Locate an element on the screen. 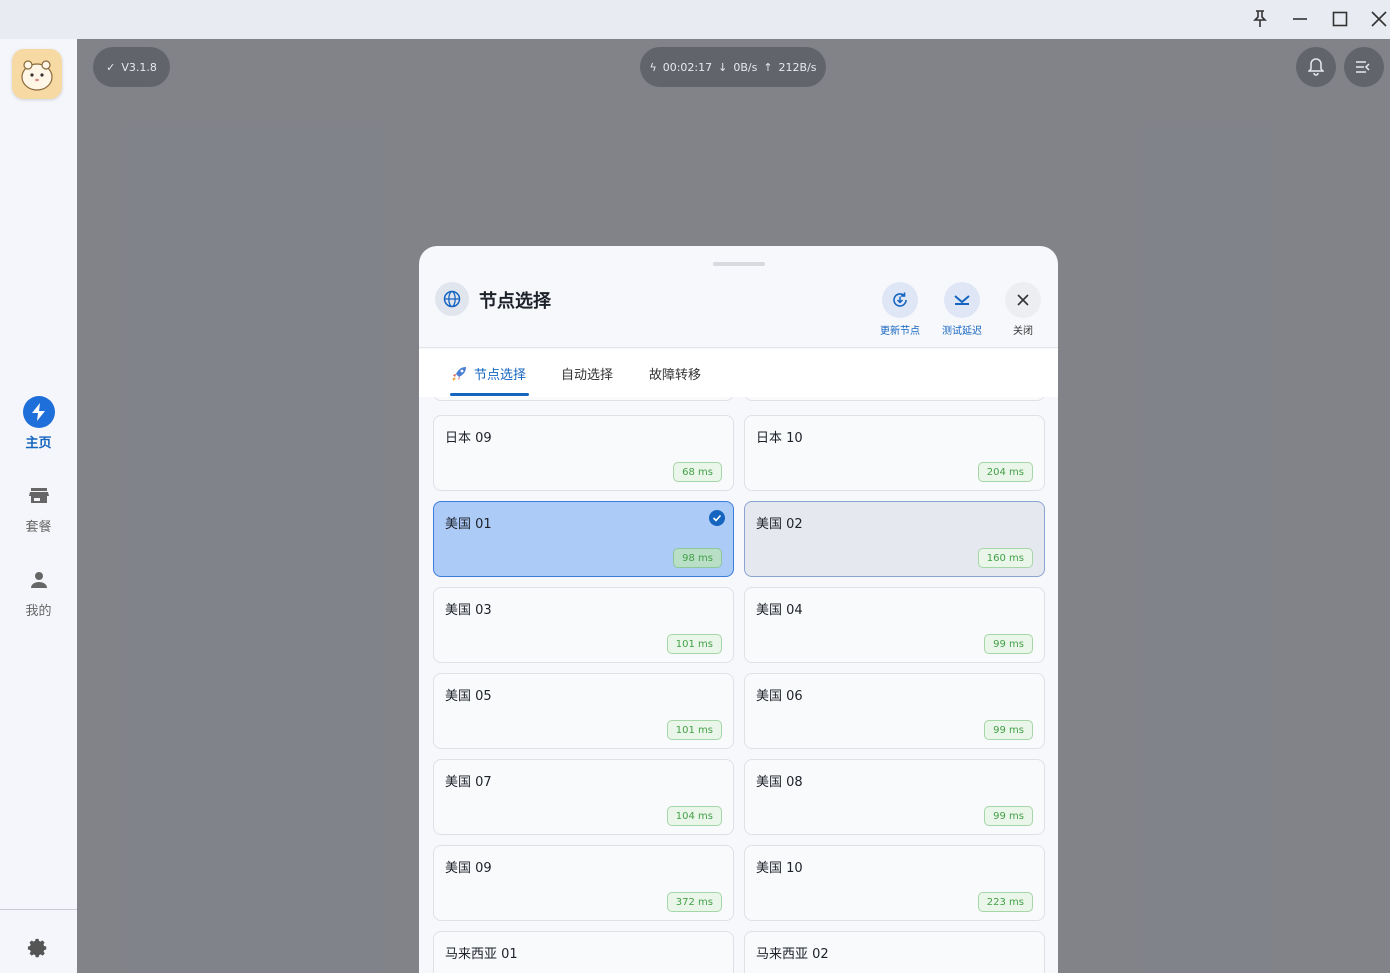 The height and width of the screenshot is (973, 1390). close-window-button is located at coordinates (1376, 19).